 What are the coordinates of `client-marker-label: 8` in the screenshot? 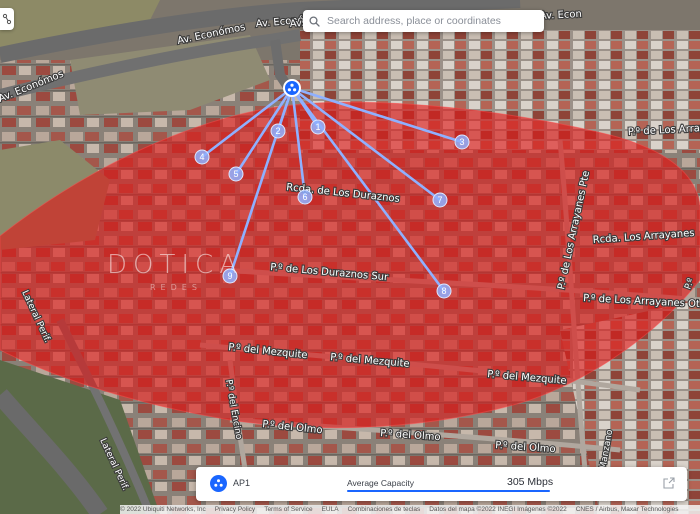 It's located at (443, 291).